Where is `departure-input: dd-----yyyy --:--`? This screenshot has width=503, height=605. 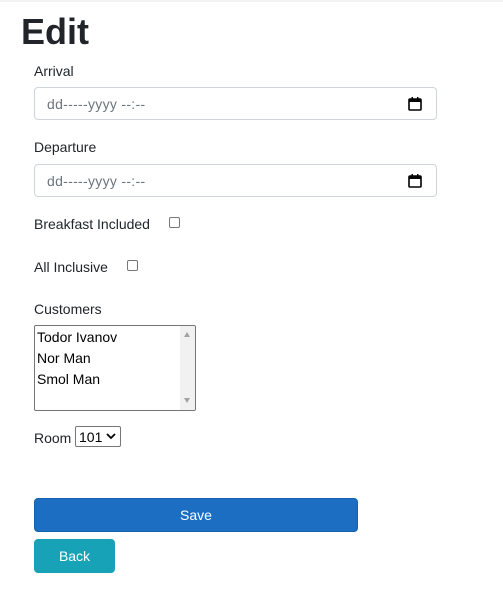 departure-input: dd-----yyyy --:-- is located at coordinates (235, 180).